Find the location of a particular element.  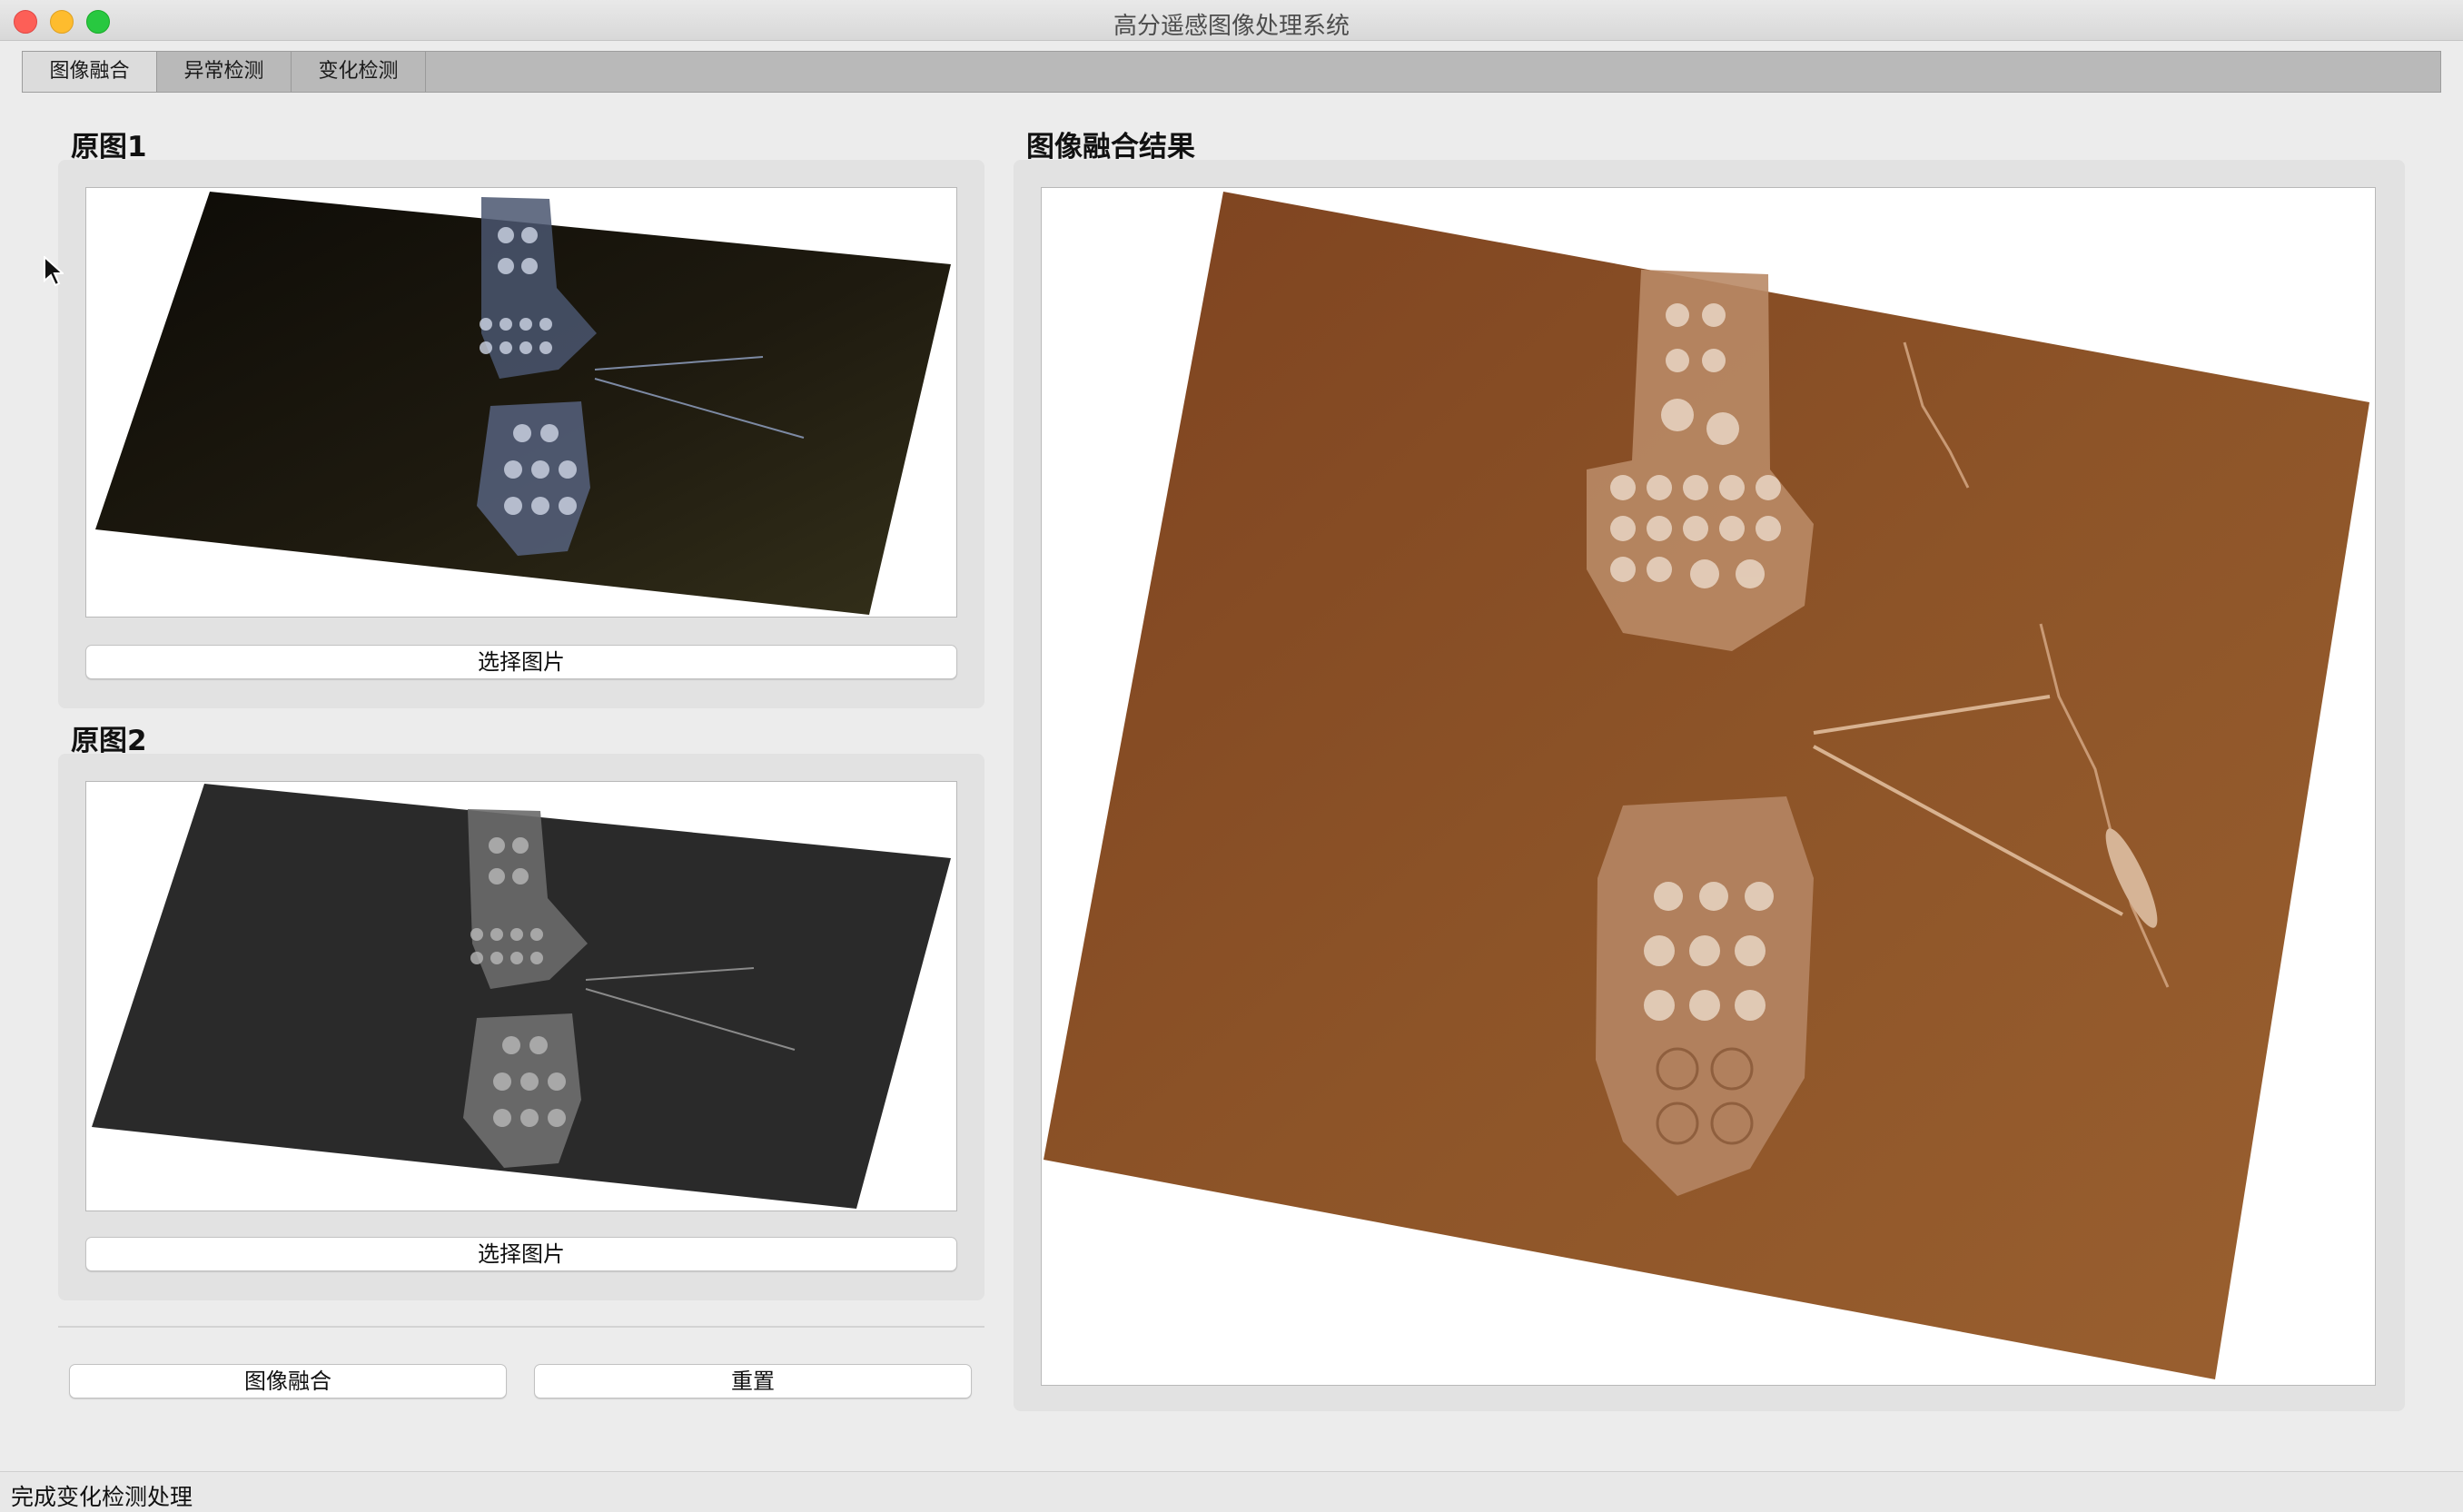

select-image2-button: 选择图片 is located at coordinates (521, 1254).